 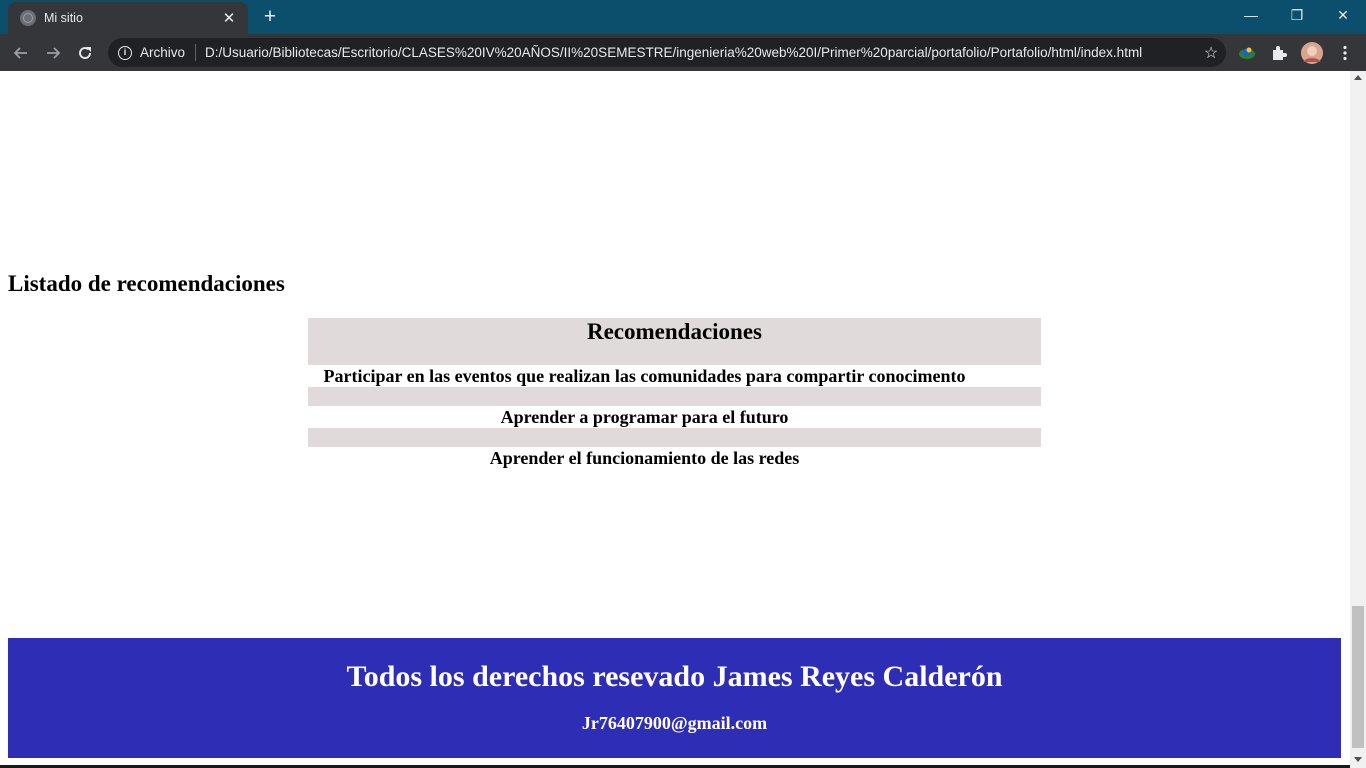 I want to click on forward-arrow-icon, so click(x=54, y=53).